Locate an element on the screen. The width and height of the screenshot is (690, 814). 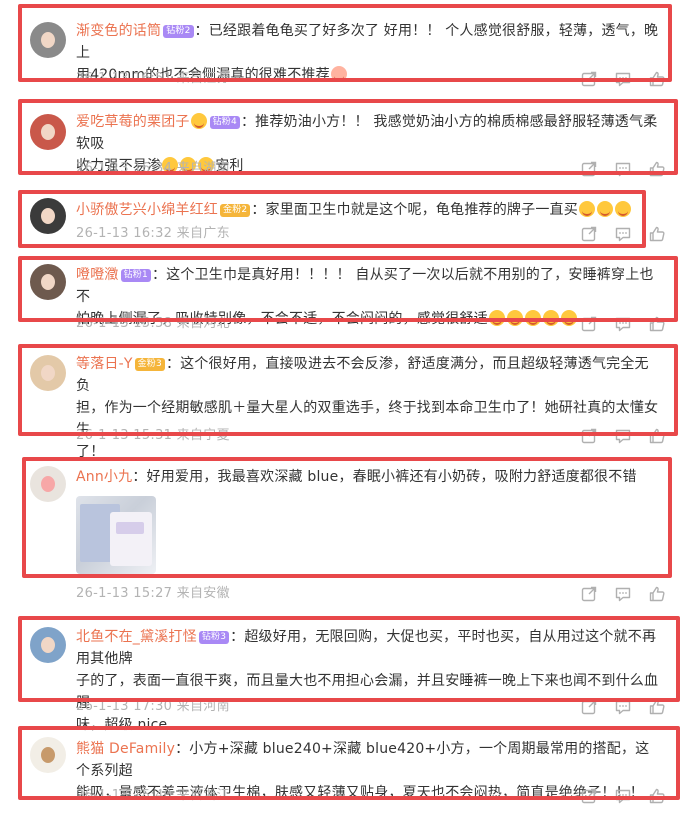
fan-badge: 钻粉1 is located at coordinates (135, 275).